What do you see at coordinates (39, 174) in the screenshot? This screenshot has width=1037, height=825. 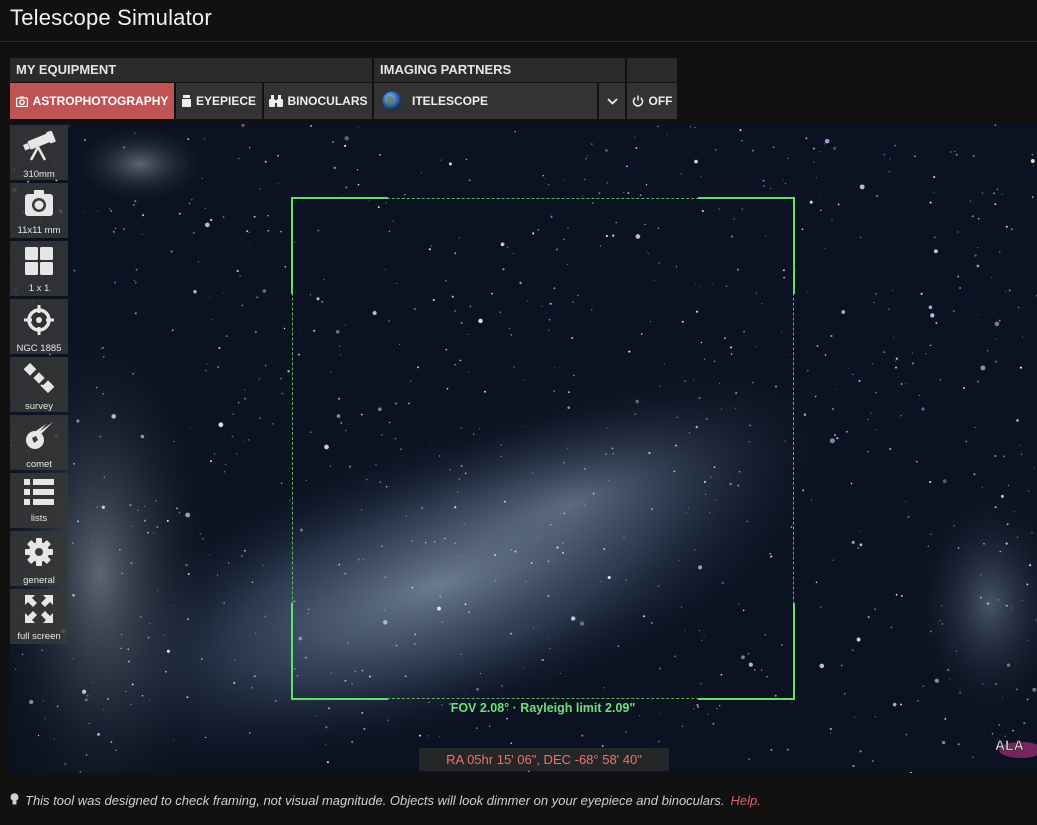 I see `telescope-label: 310mm` at bounding box center [39, 174].